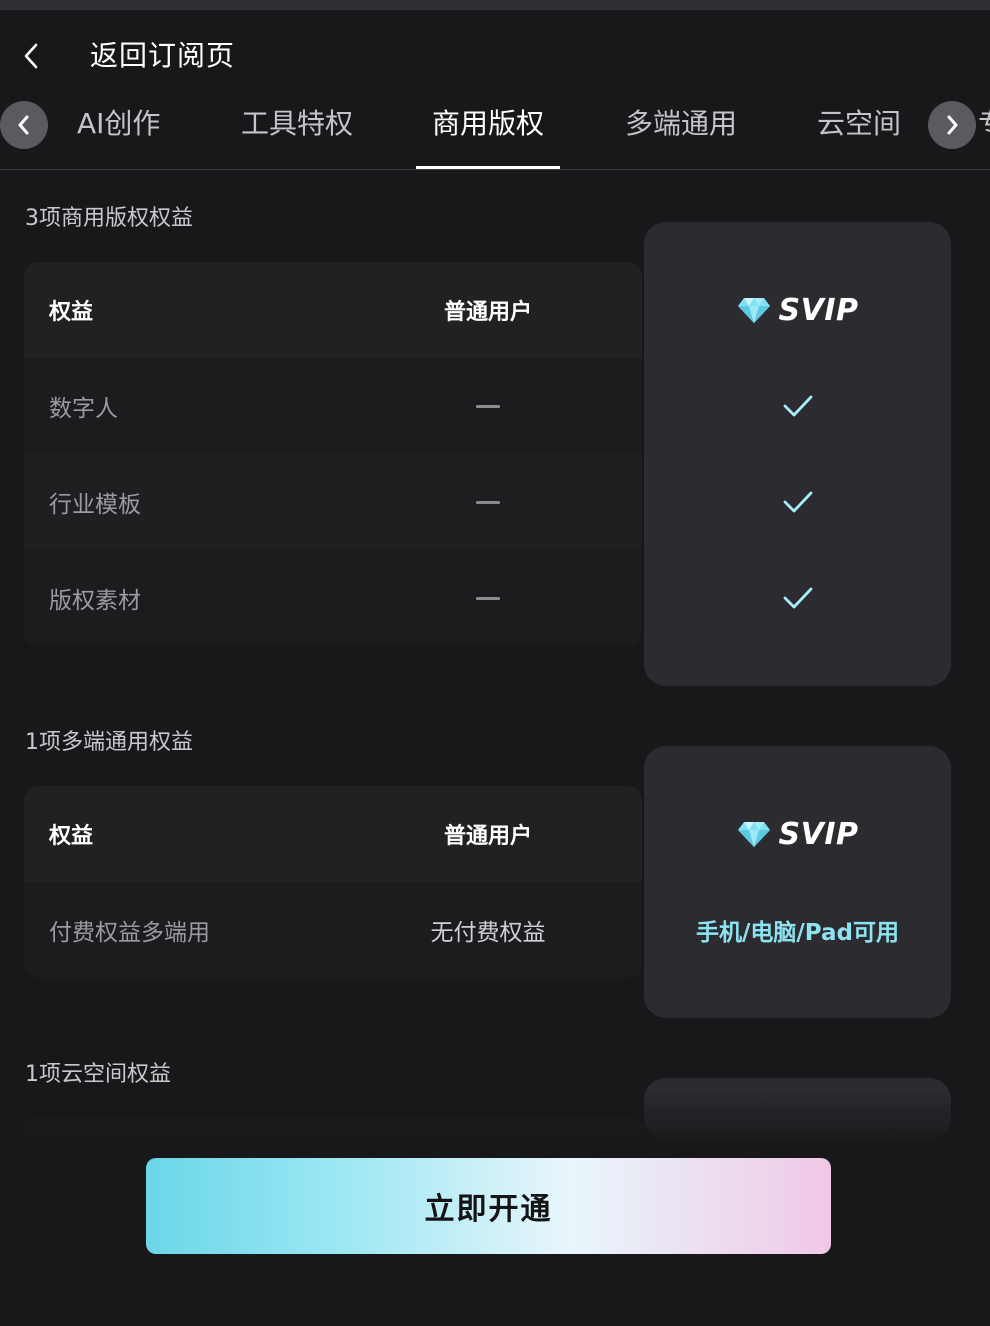 The width and height of the screenshot is (990, 1326). I want to click on svip-card-multi-device: SVIP 手机/电脑/Pad可用, so click(797, 882).